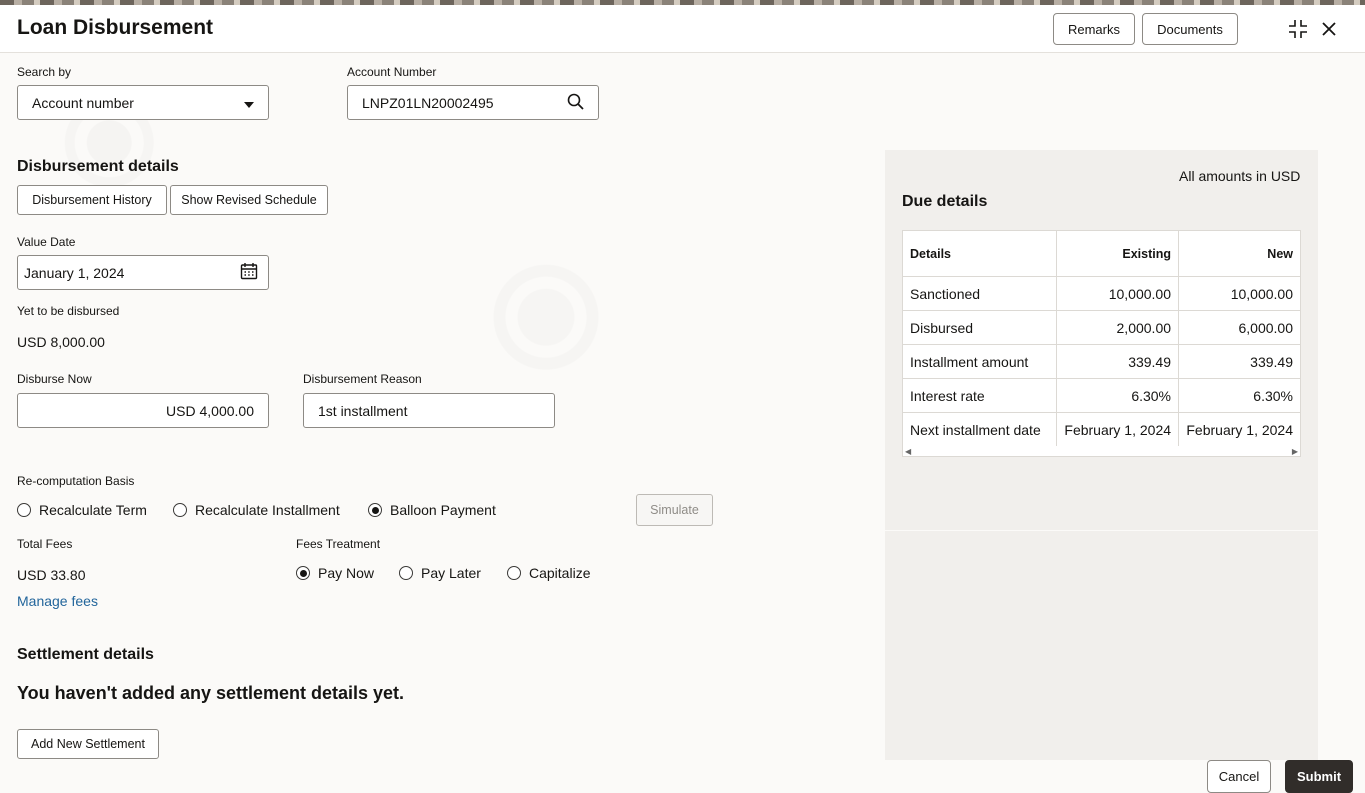 This screenshot has width=1365, height=793. Describe the element at coordinates (1118, 253) in the screenshot. I see `column-header-existing: Existing` at that location.